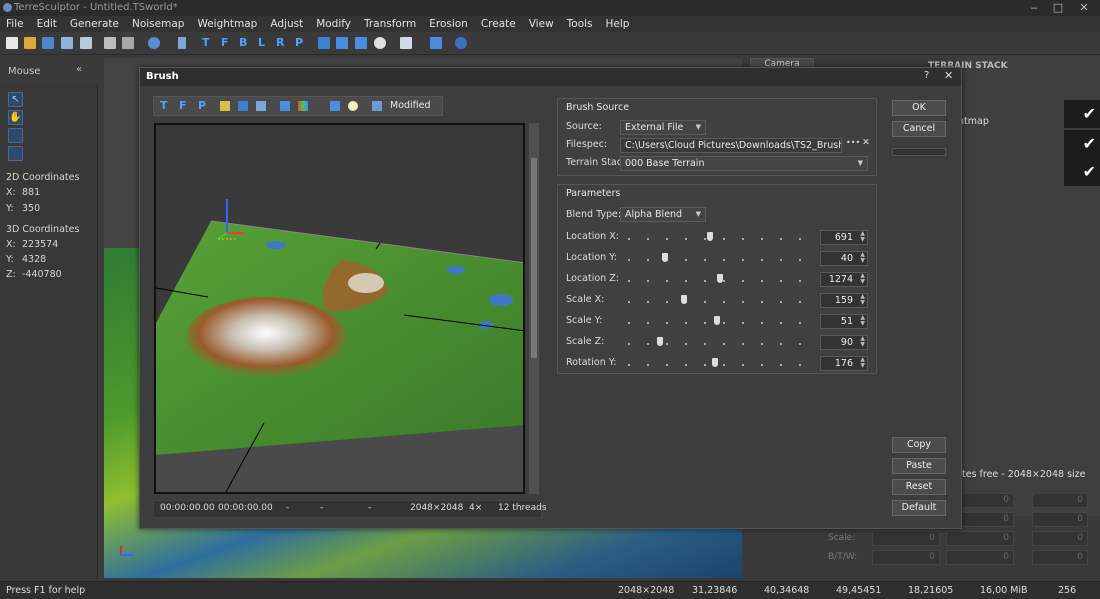 The height and width of the screenshot is (599, 1100). I want to click on slider-value-input: 691 ▲ ▼, so click(844, 237).